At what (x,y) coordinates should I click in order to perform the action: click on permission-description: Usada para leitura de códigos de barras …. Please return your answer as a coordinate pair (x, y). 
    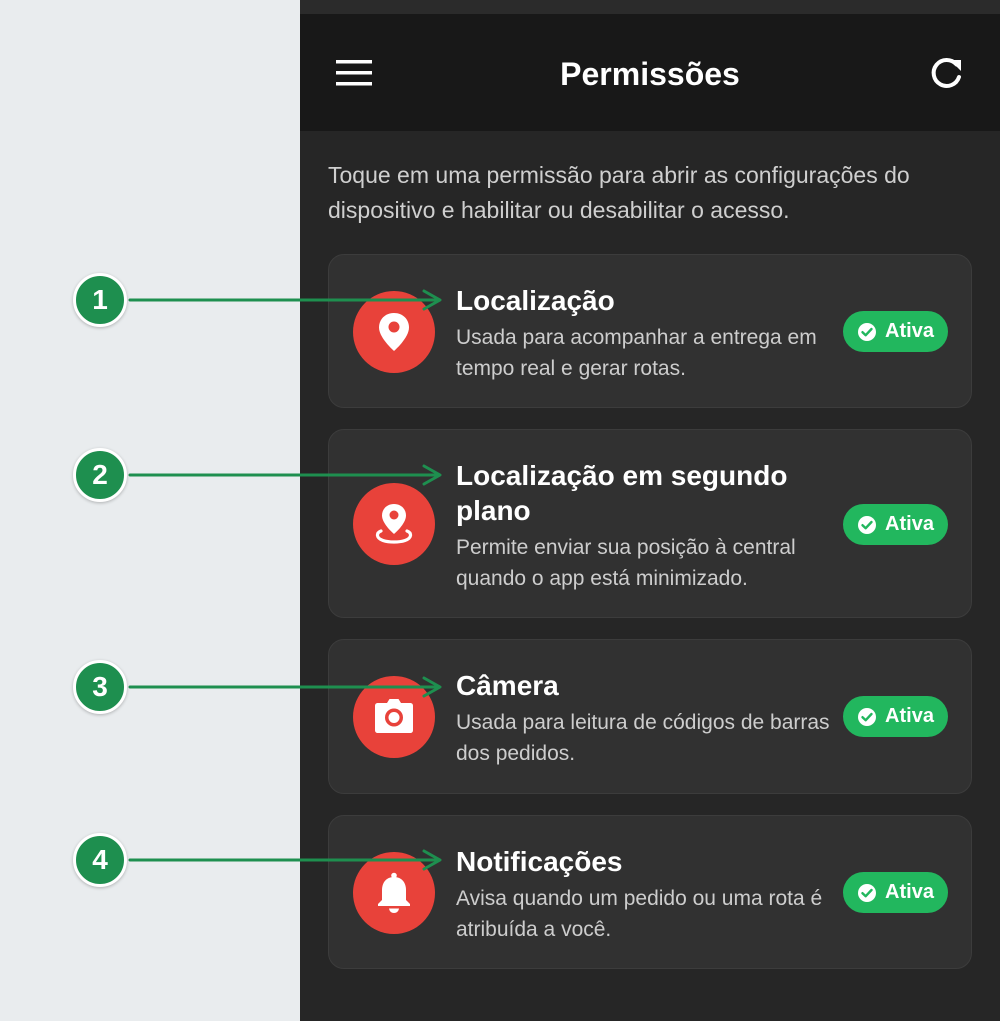
    Looking at the image, I should click on (643, 738).